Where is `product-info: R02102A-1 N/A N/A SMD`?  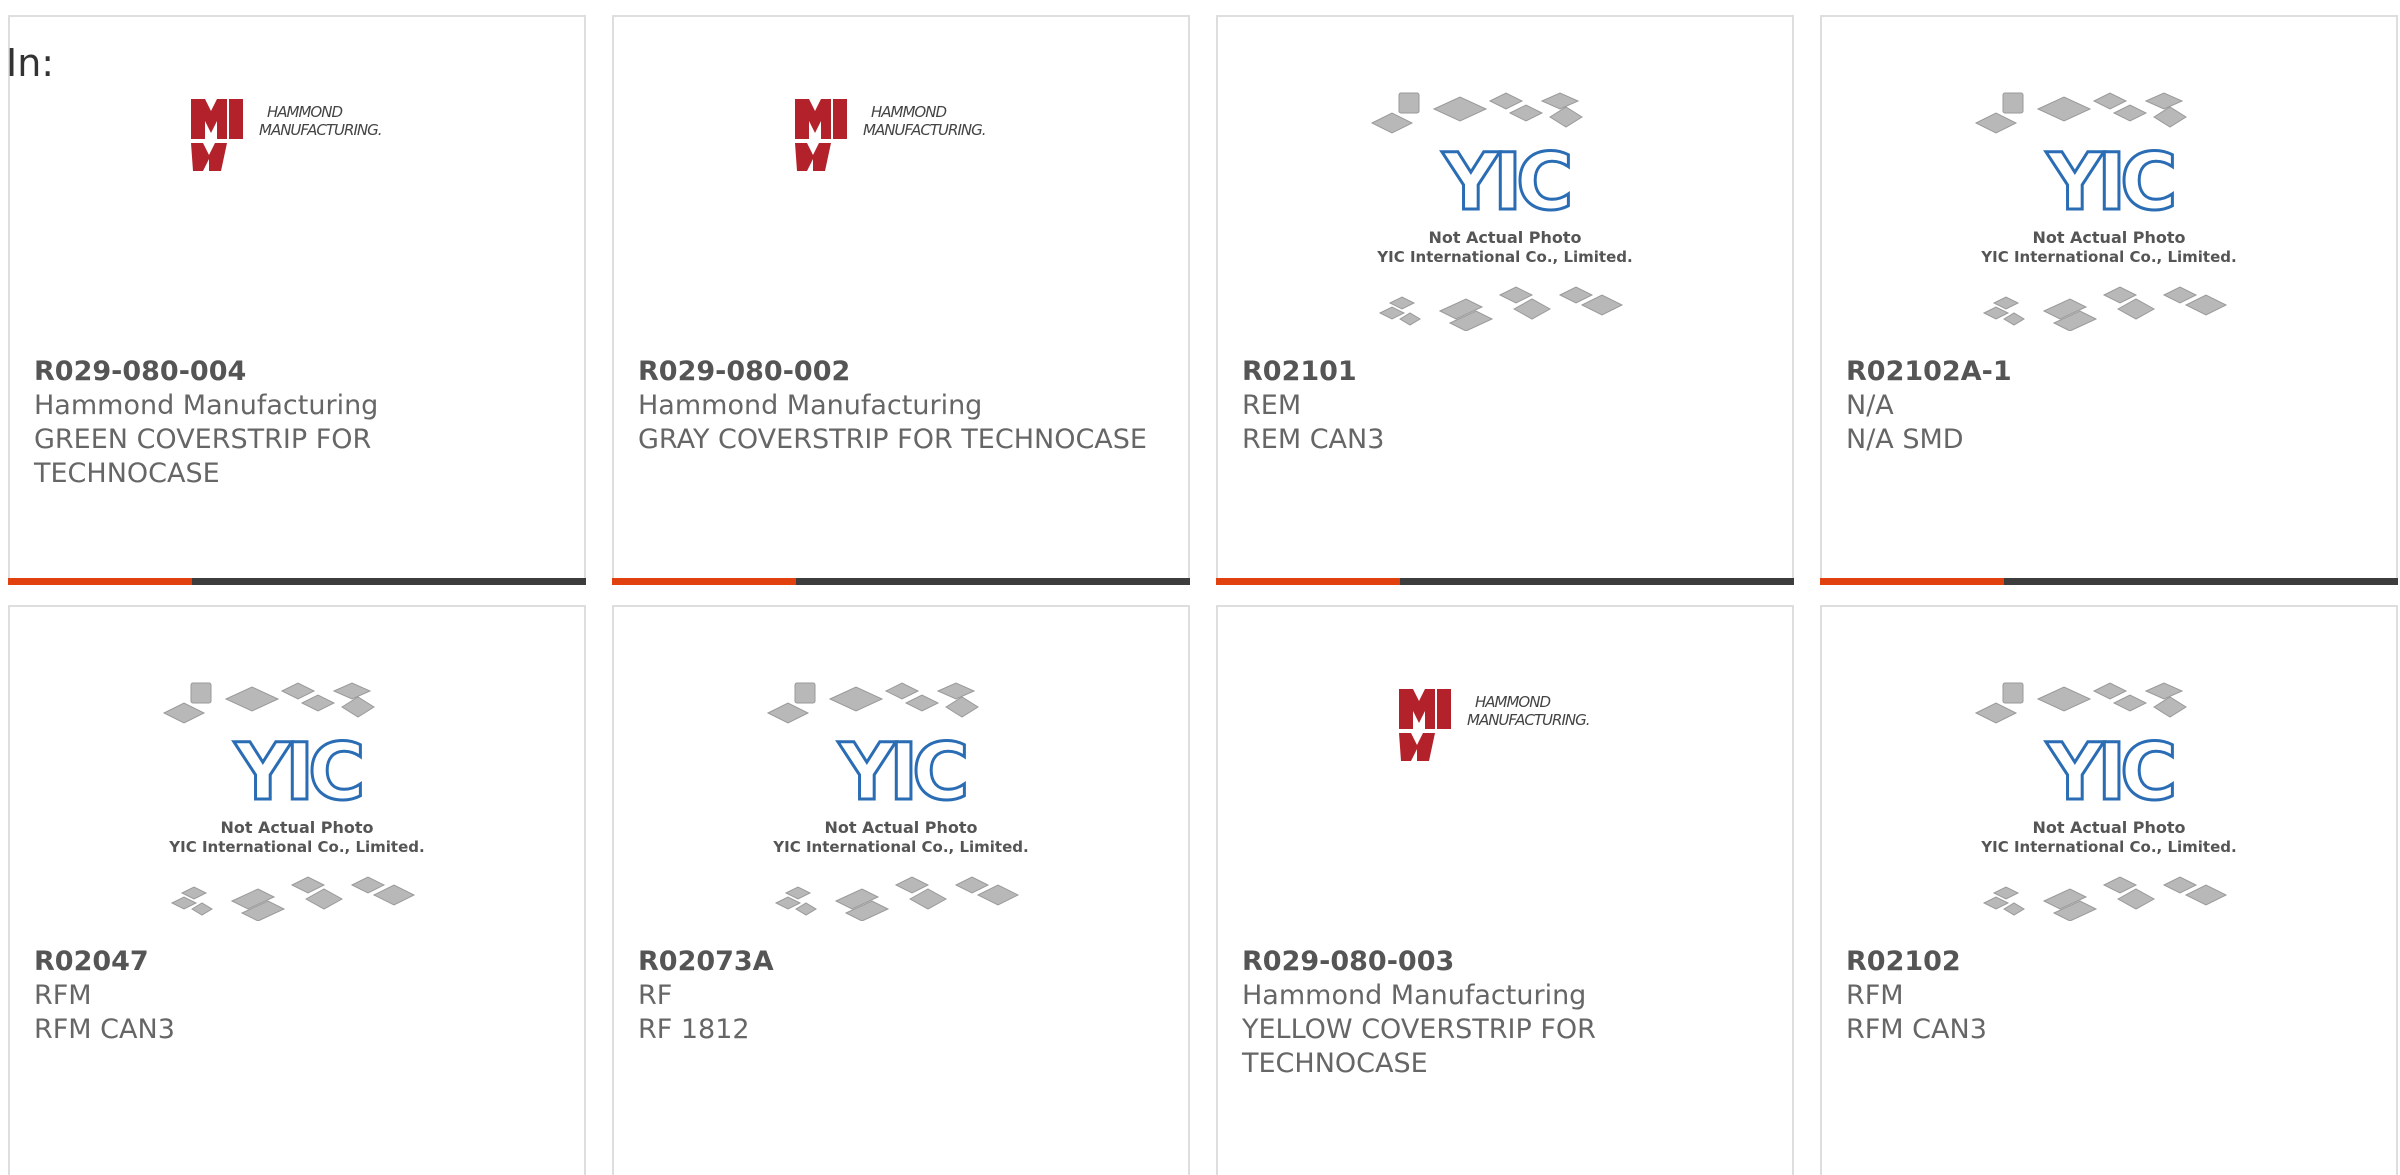 product-info: R02102A-1 N/A N/A SMD is located at coordinates (2106, 406).